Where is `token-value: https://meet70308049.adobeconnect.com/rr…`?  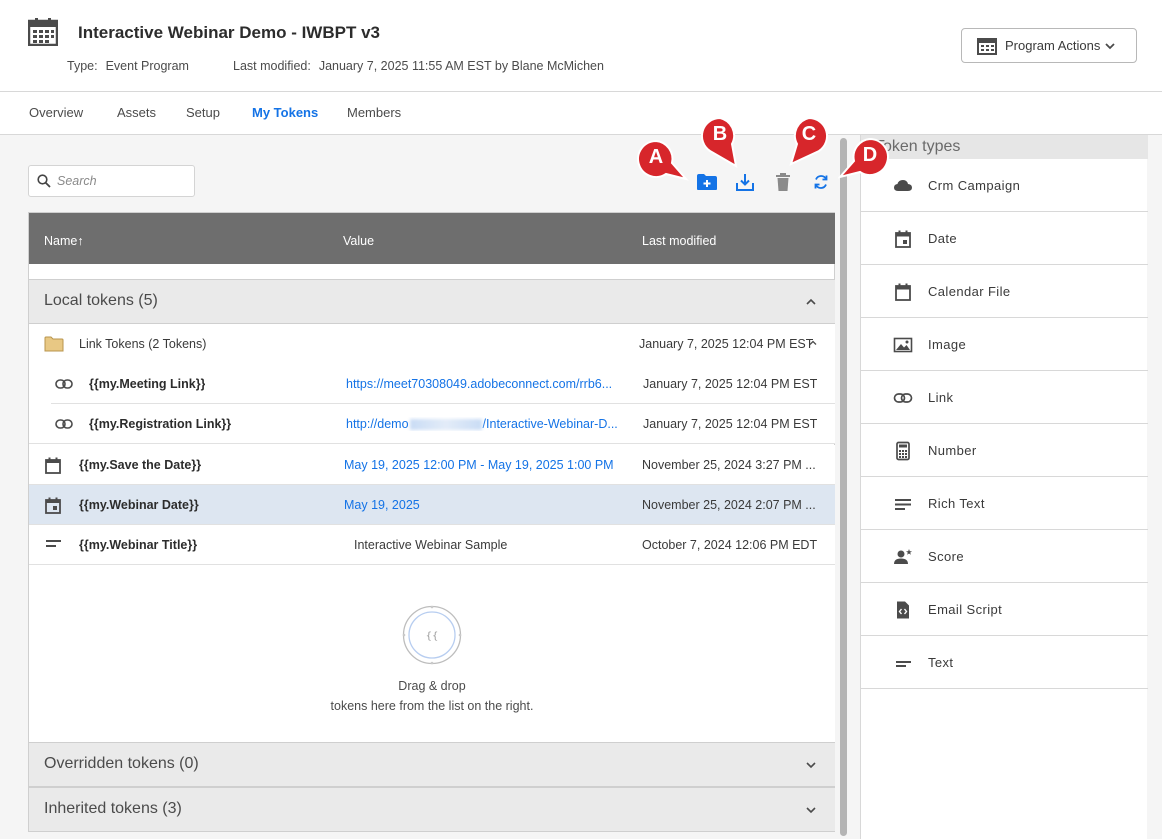
token-value: https://meet70308049.adobeconnect.com/rr… is located at coordinates (487, 384).